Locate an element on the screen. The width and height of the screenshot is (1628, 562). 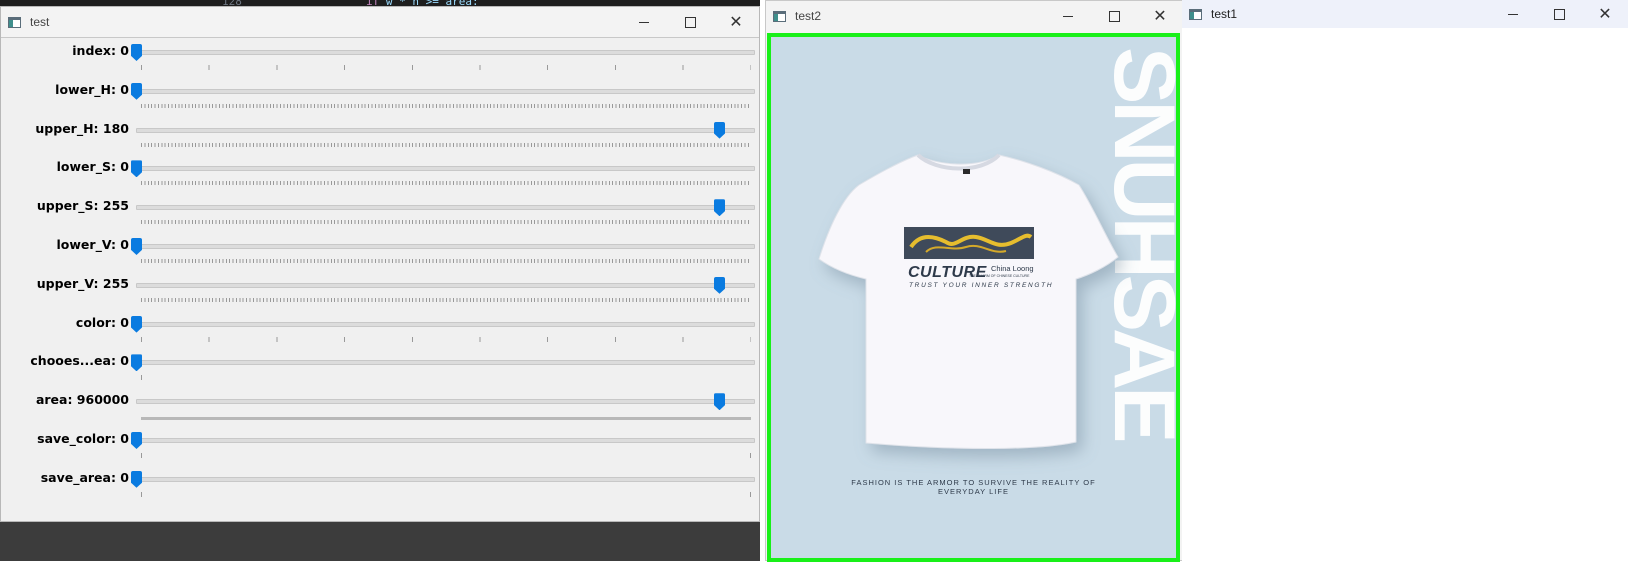
titlebar: test2 ✕ is located at coordinates (974, 16).